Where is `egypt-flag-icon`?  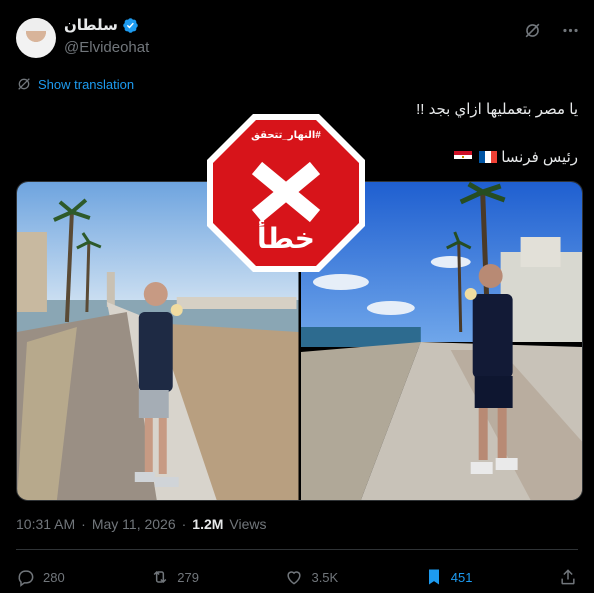 egypt-flag-icon is located at coordinates (463, 157).